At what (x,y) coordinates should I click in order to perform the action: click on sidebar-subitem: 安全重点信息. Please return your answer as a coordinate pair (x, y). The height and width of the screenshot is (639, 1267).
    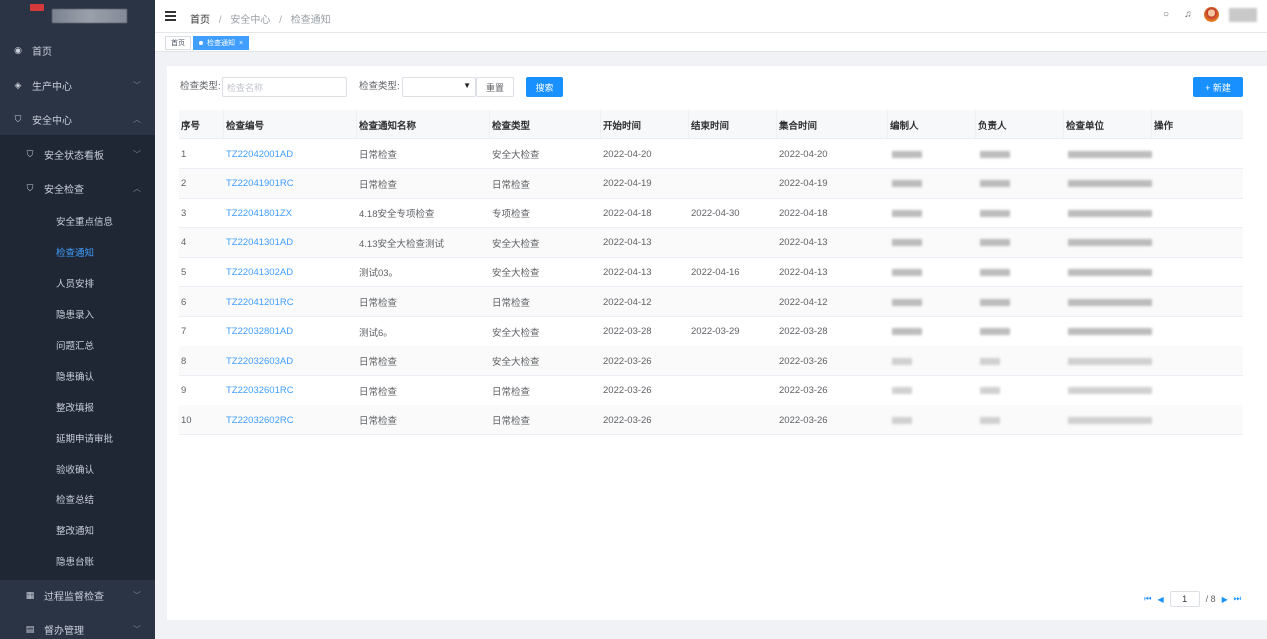
    Looking at the image, I should click on (77, 221).